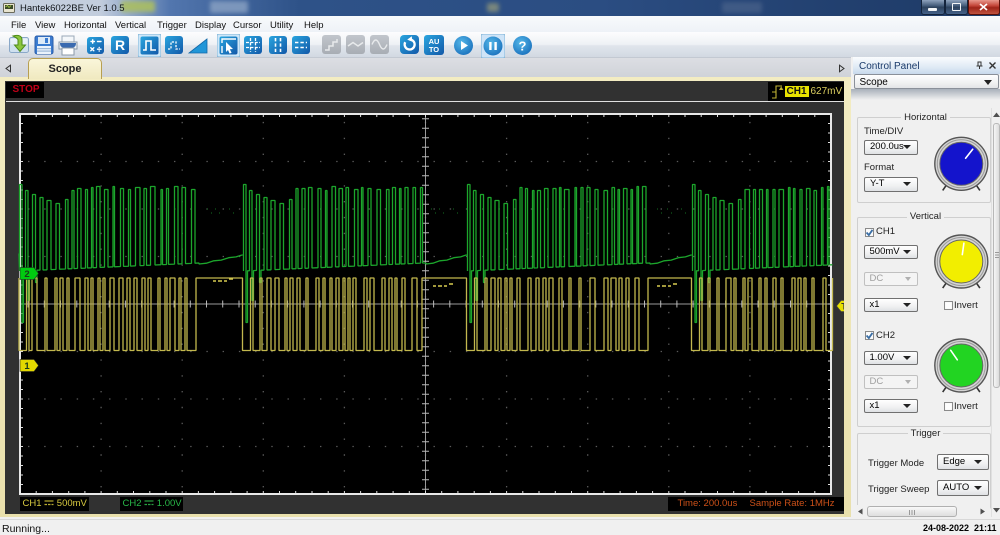 The image size is (1000, 535). I want to click on svg-text: TO, so click(434, 49).